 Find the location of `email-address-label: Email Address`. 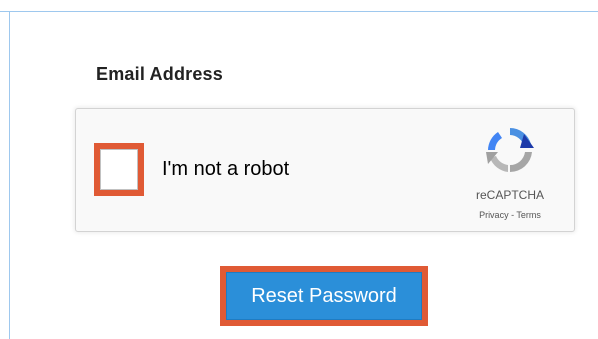

email-address-label: Email Address is located at coordinates (159, 74).